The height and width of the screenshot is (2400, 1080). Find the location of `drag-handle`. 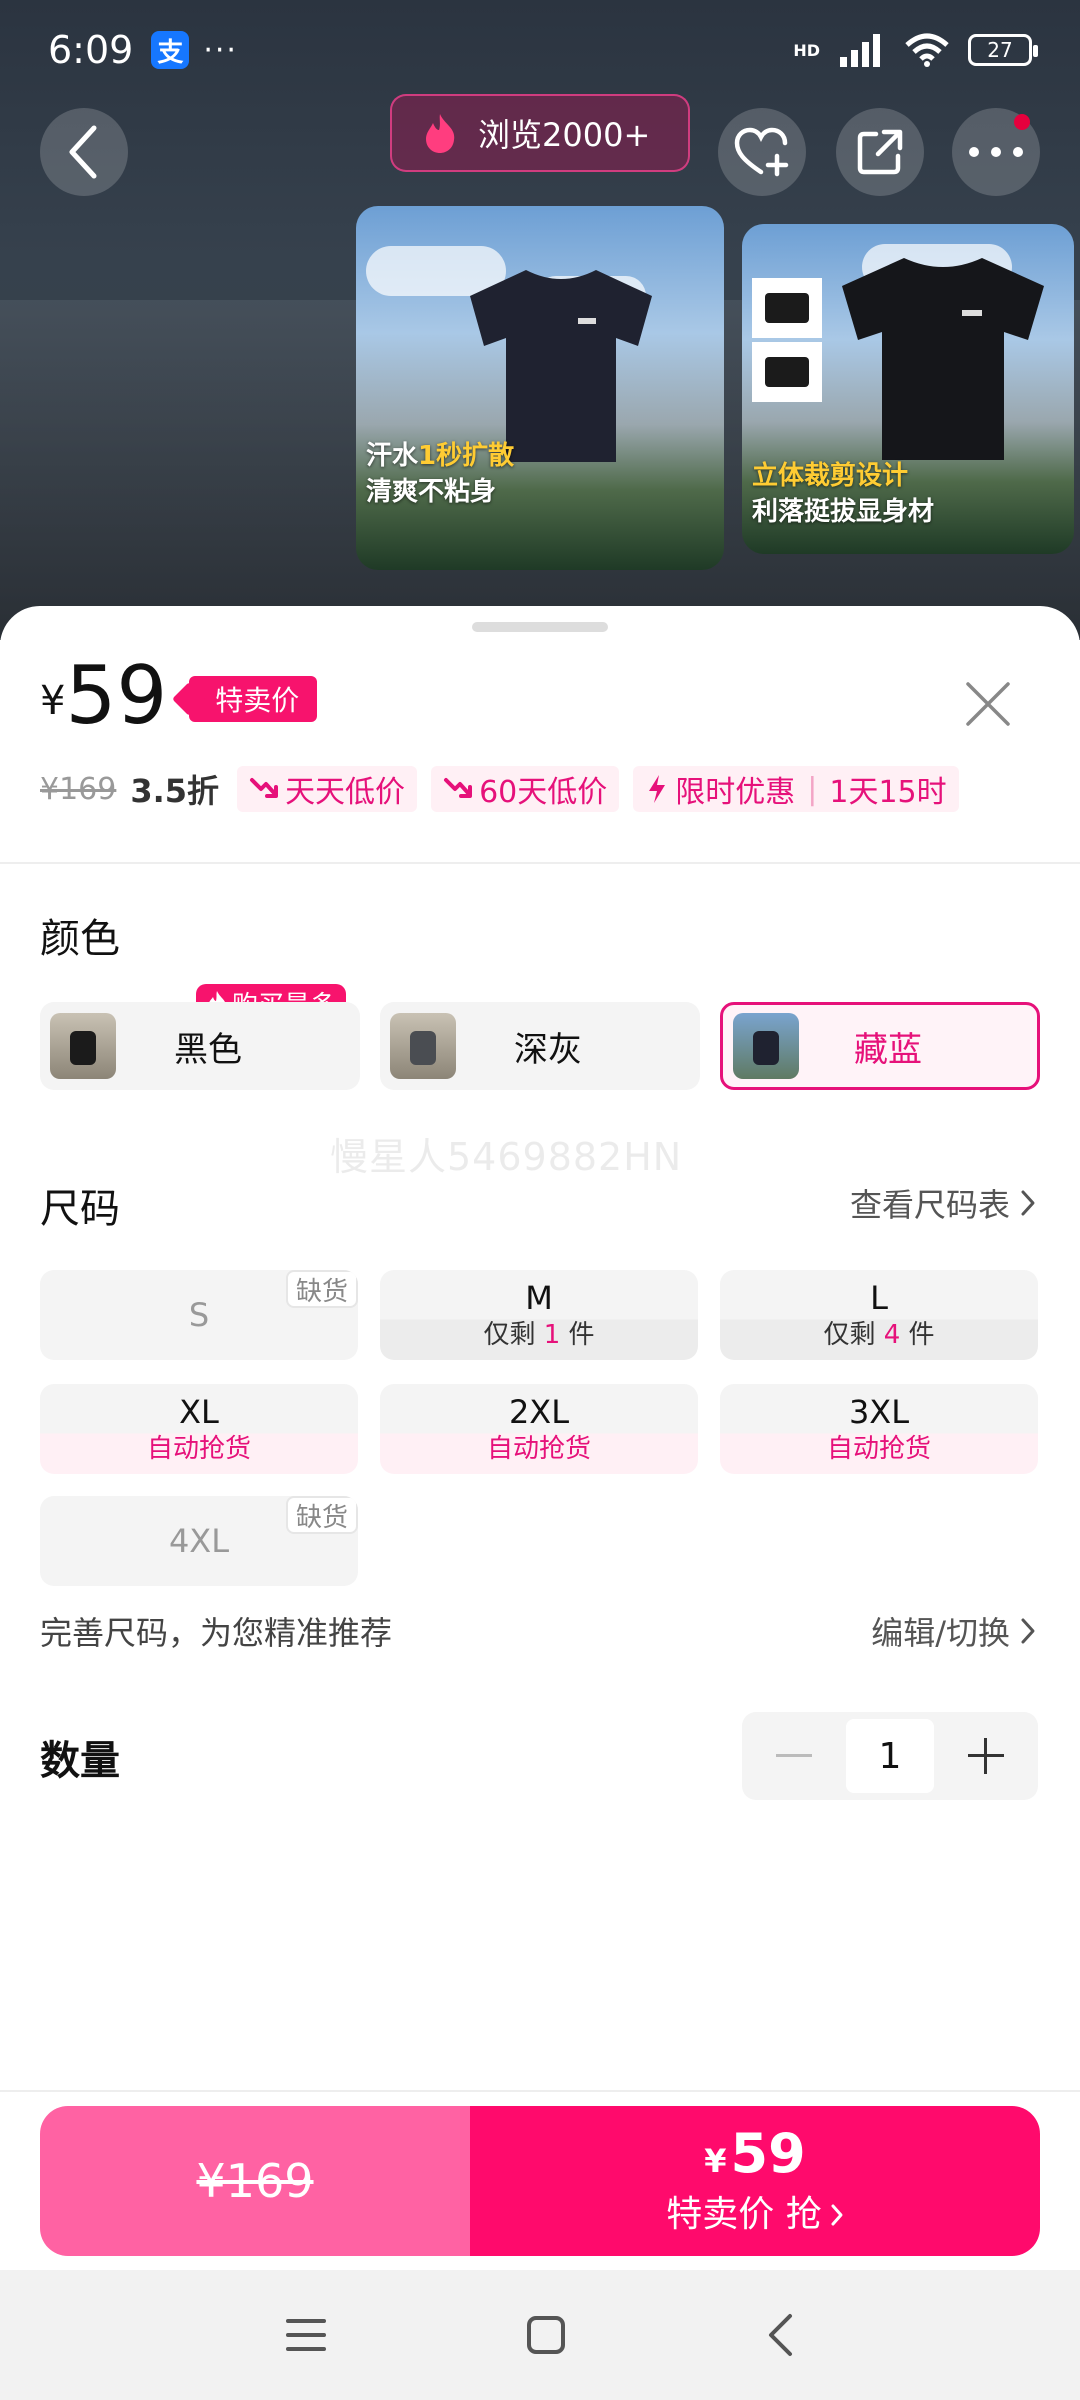

drag-handle is located at coordinates (540, 627).